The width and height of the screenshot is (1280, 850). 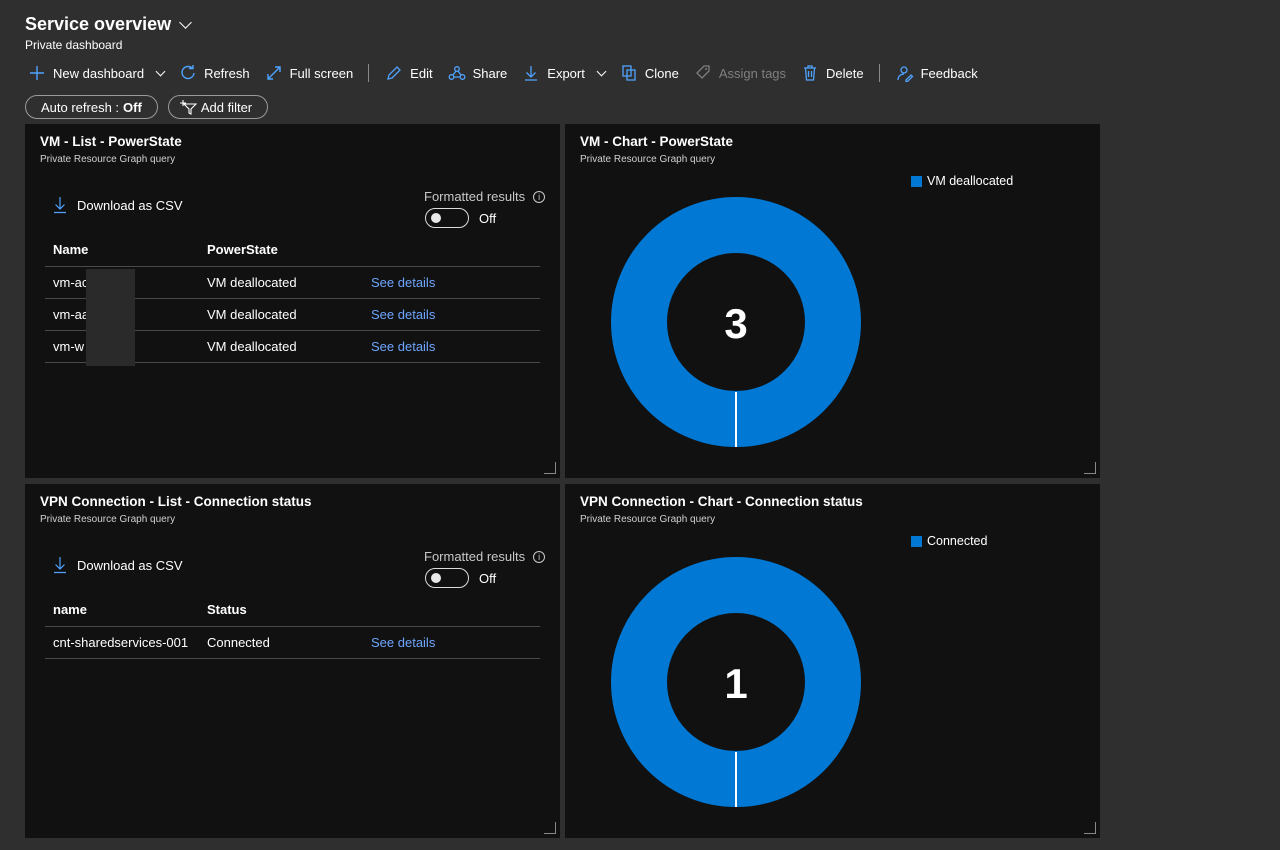 What do you see at coordinates (292, 249) in the screenshot?
I see `table-header: Name PowerState` at bounding box center [292, 249].